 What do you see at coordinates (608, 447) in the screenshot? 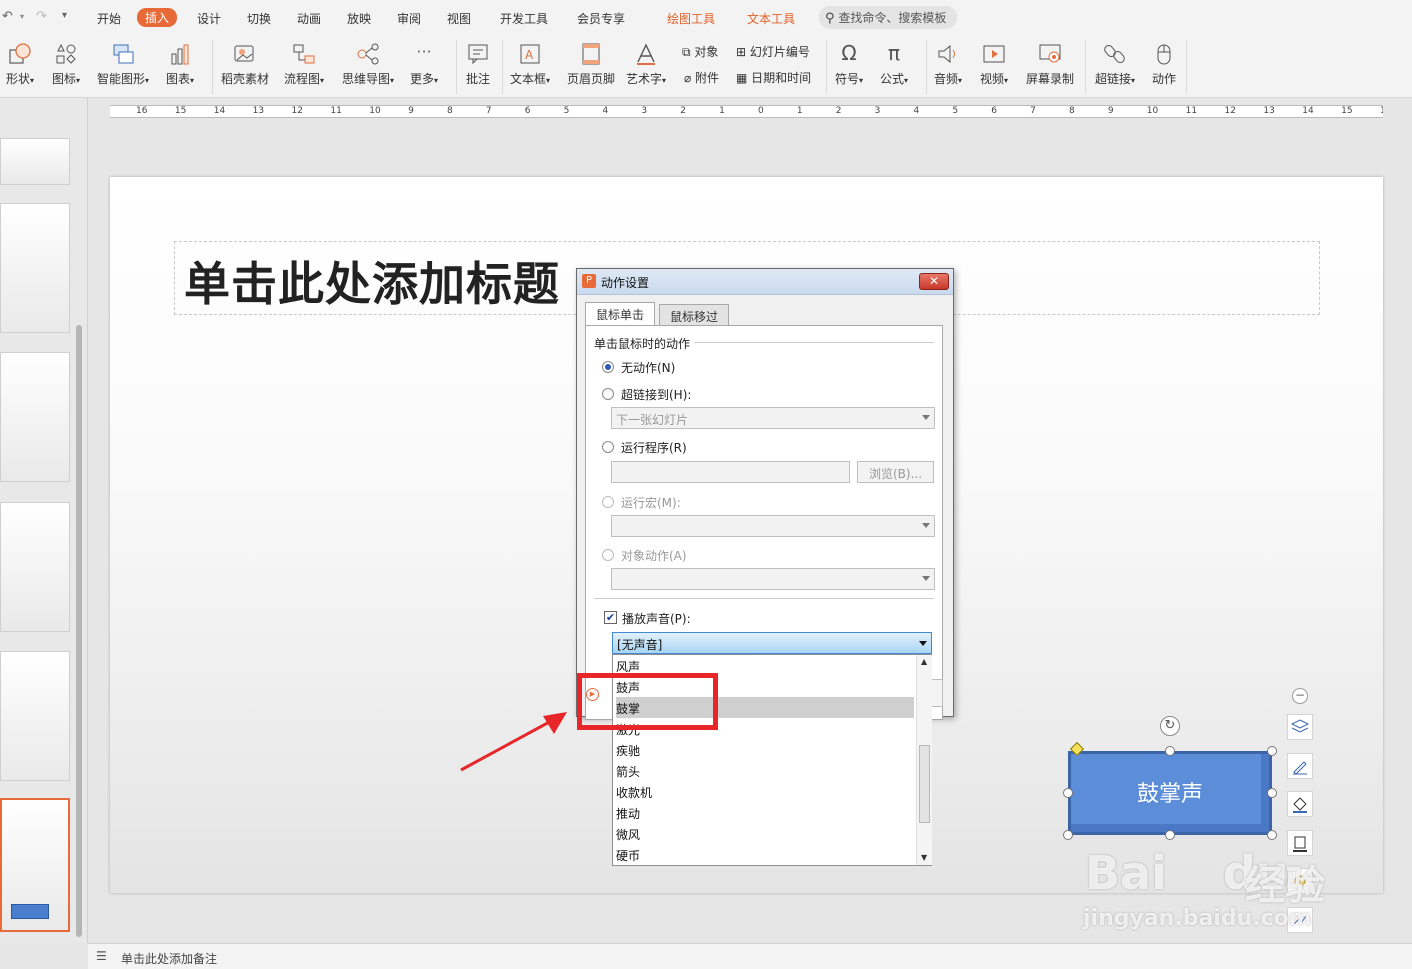
I see `run-program-radio` at bounding box center [608, 447].